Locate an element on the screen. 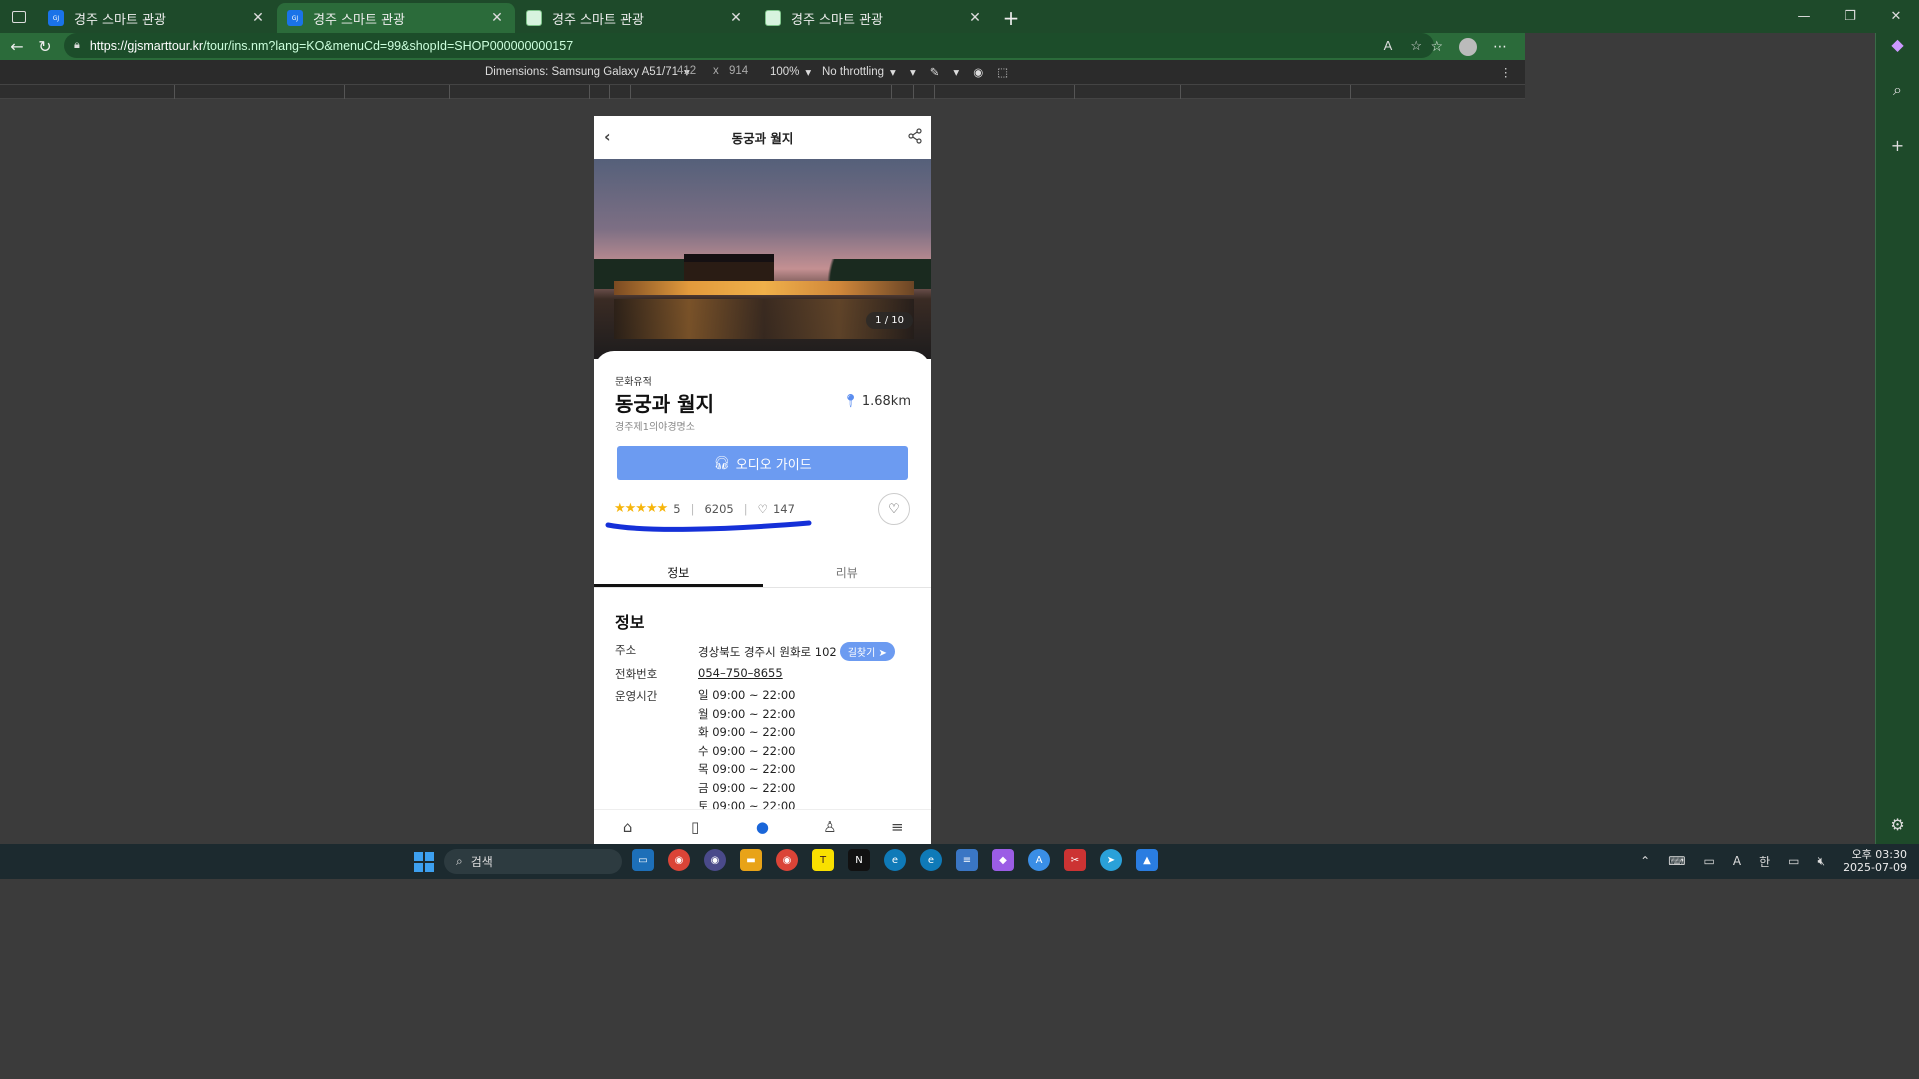  menu-icon: ≡ is located at coordinates (897, 827).